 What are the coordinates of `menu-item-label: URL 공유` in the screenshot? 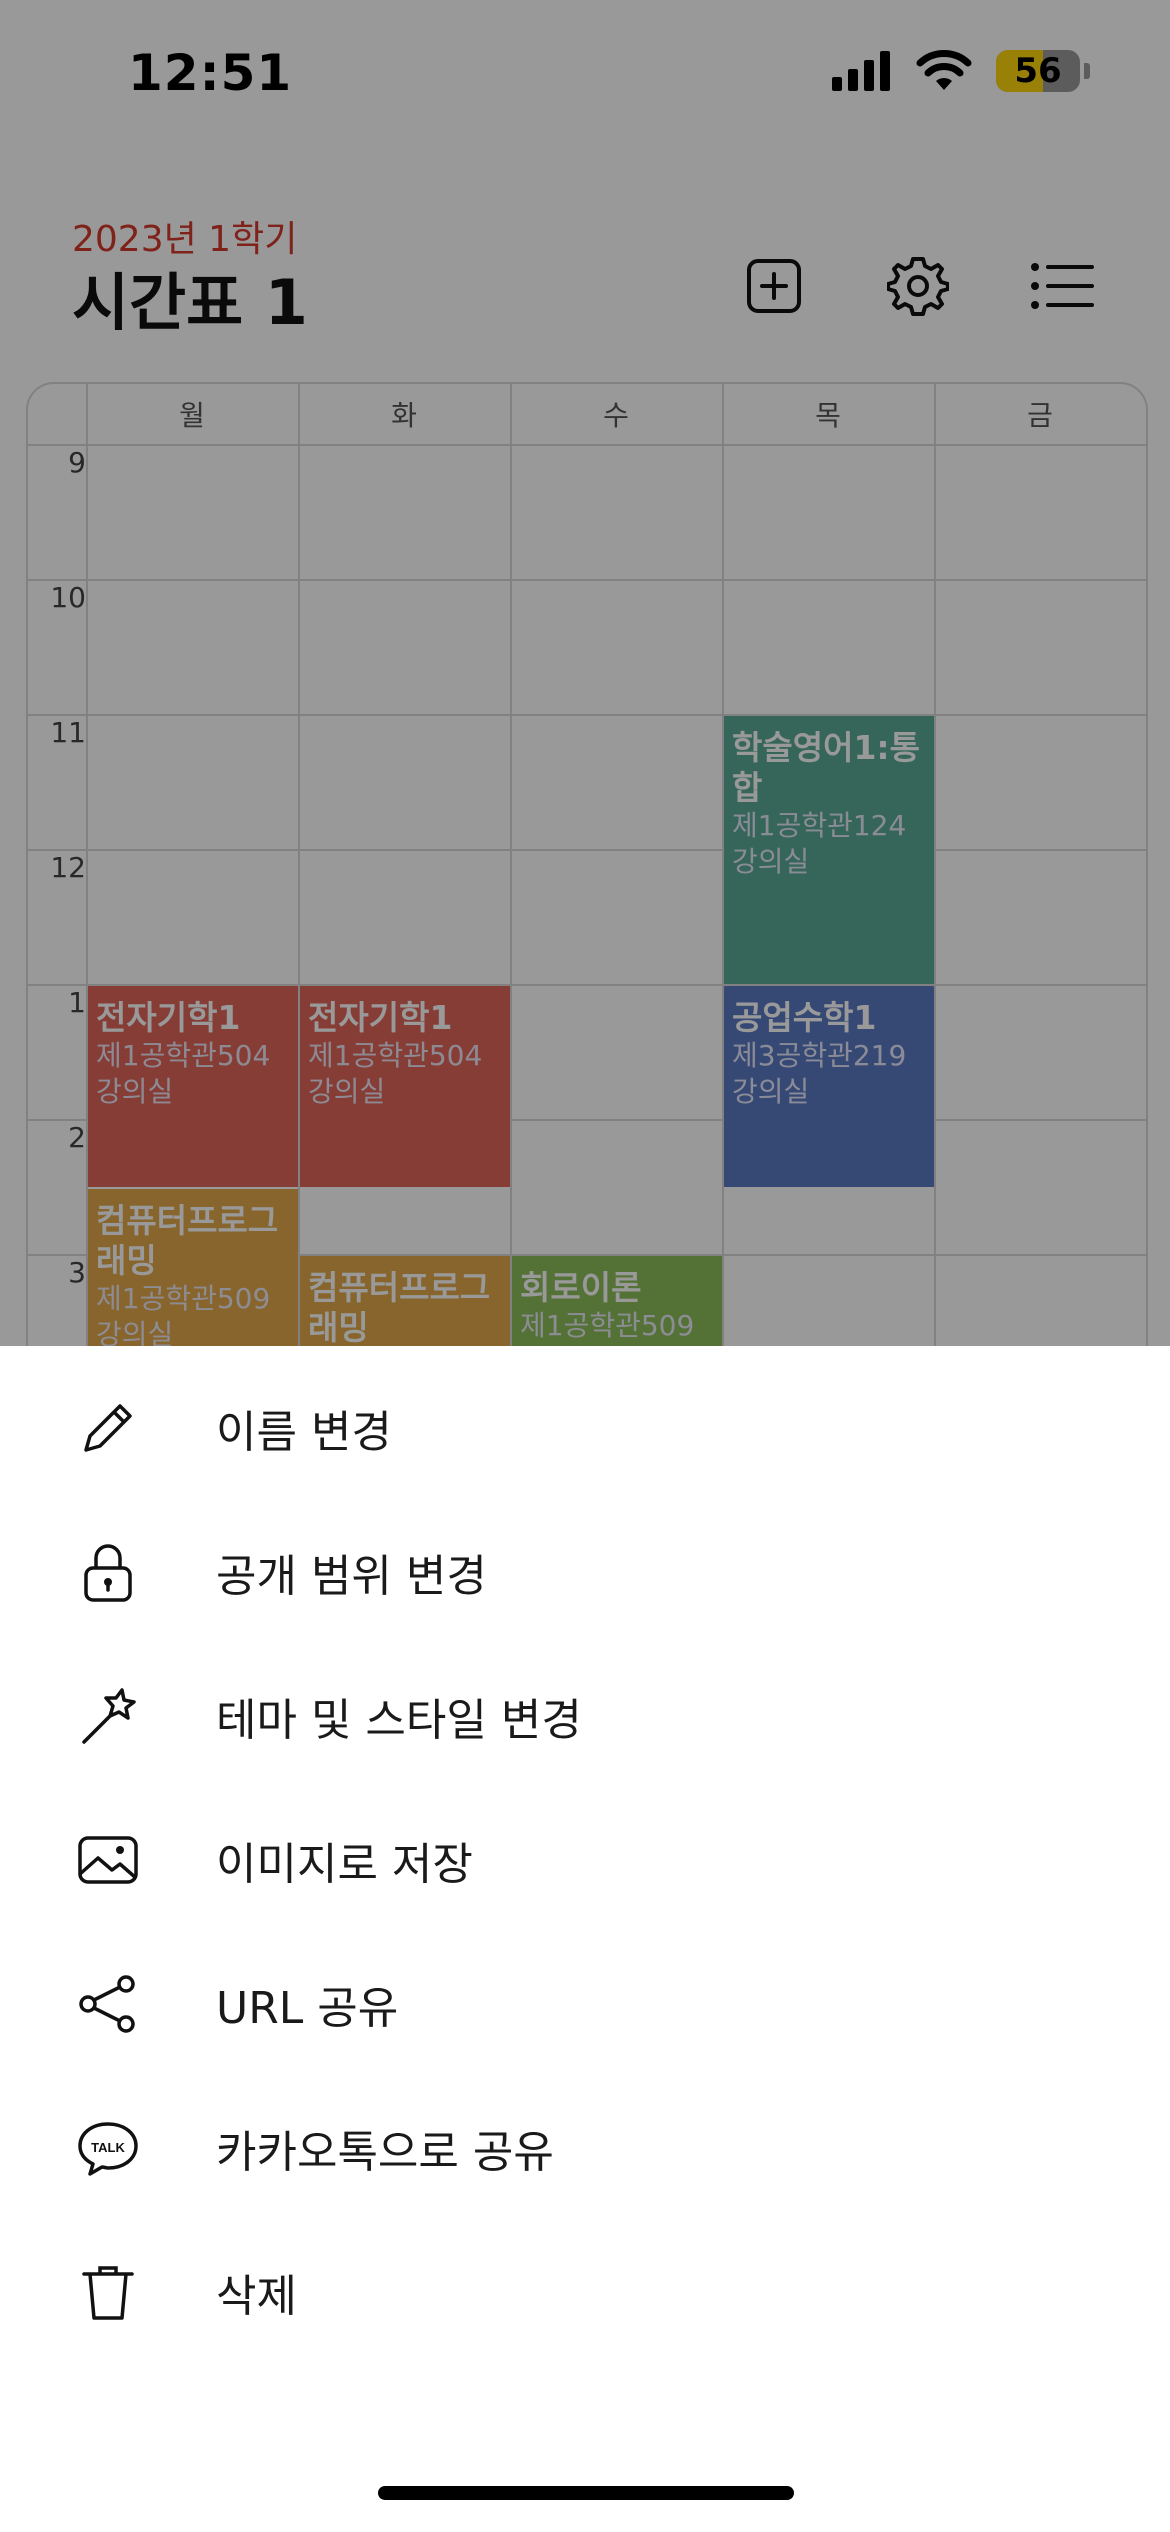 It's located at (307, 2008).